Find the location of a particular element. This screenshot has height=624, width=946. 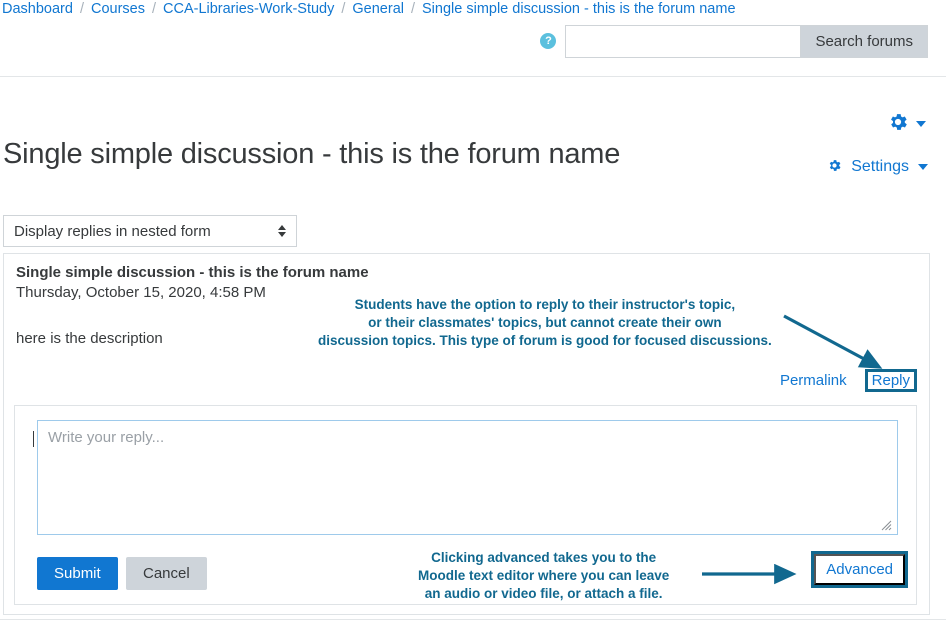

advanced-highlight-box: Advanced is located at coordinates (859, 569).